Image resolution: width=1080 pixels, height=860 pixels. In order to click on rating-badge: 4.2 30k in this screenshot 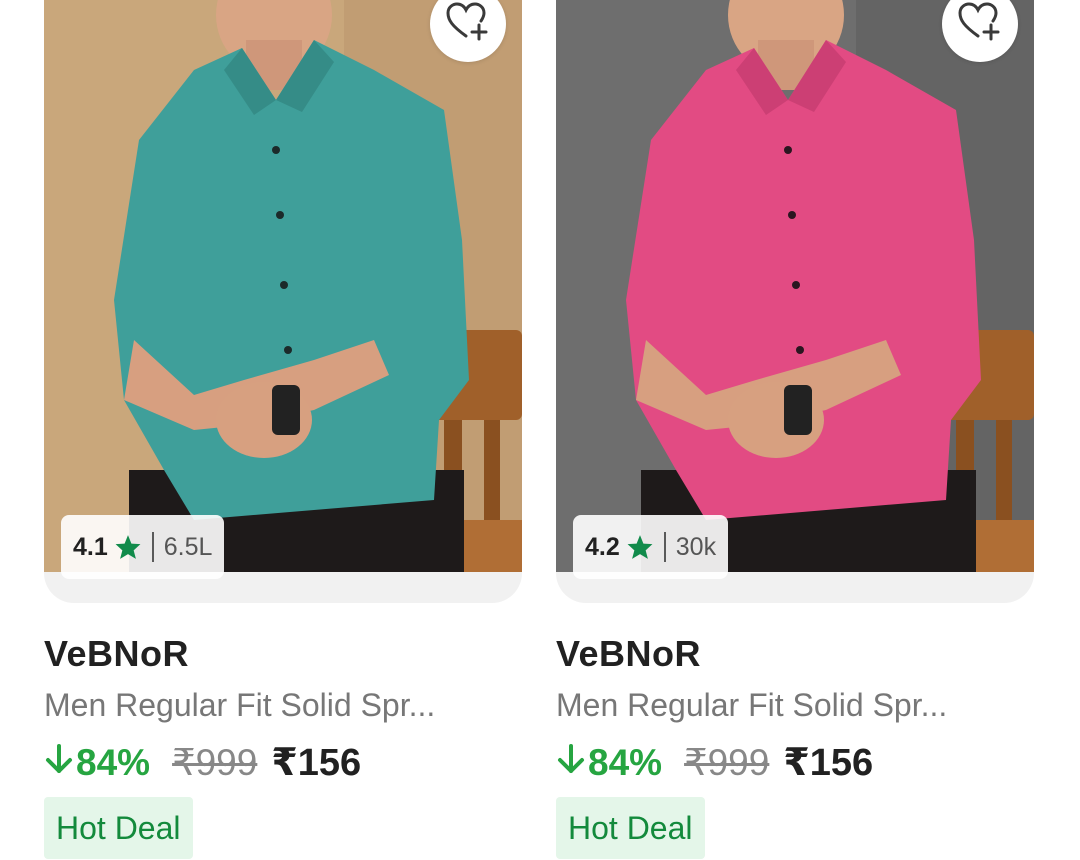, I will do `click(651, 547)`.